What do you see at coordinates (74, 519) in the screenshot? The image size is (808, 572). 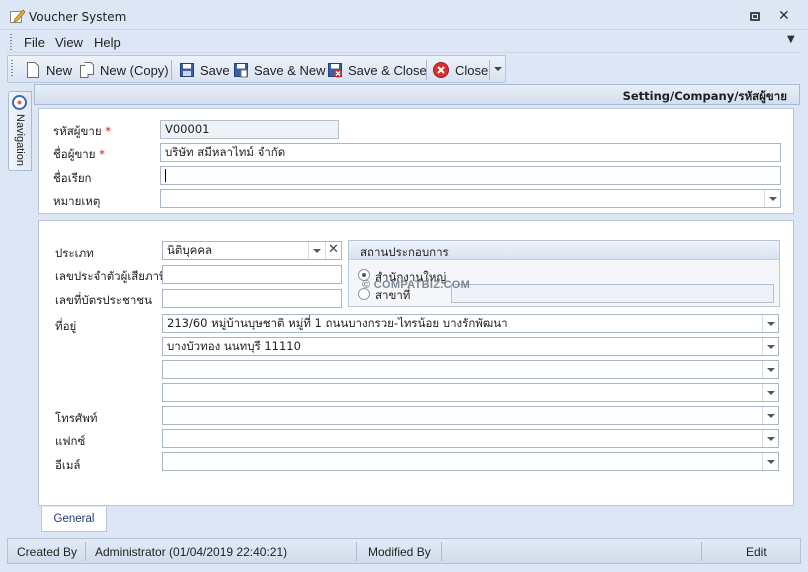 I see `tab-general: General` at bounding box center [74, 519].